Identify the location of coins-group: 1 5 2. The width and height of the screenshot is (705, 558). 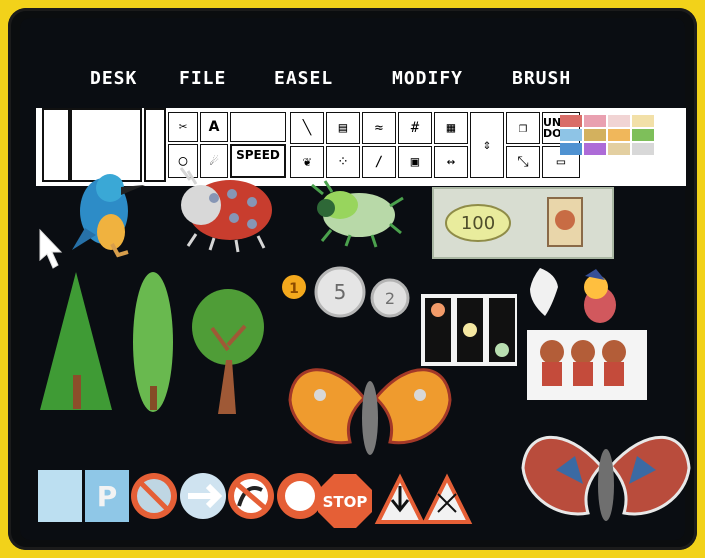
(346, 292).